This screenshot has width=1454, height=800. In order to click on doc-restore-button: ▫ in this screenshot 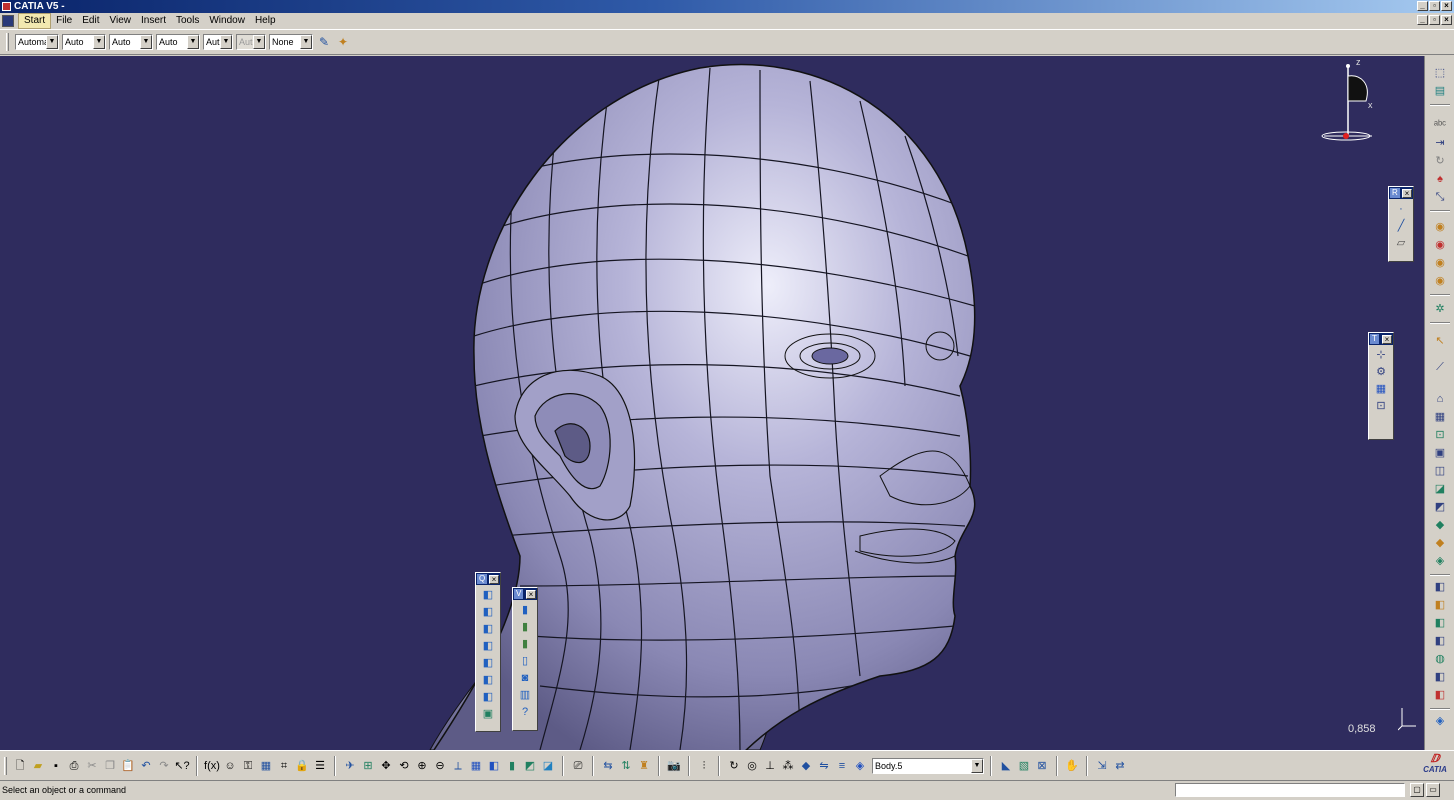, I will do `click(1434, 20)`.